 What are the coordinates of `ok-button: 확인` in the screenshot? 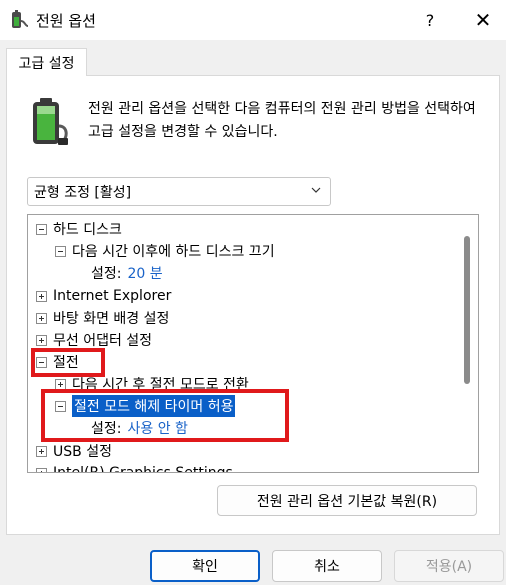 It's located at (205, 566).